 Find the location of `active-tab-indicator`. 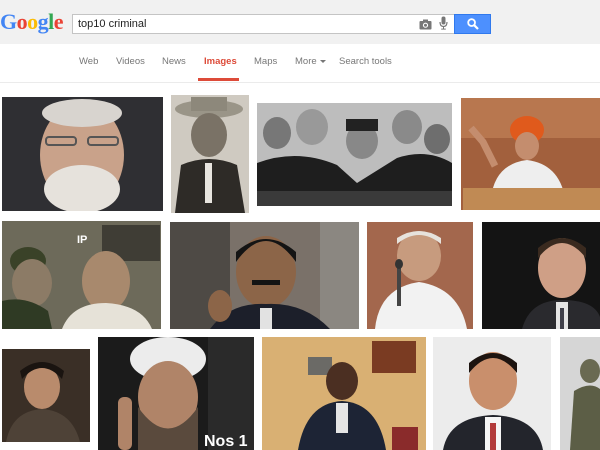

active-tab-indicator is located at coordinates (218, 79).